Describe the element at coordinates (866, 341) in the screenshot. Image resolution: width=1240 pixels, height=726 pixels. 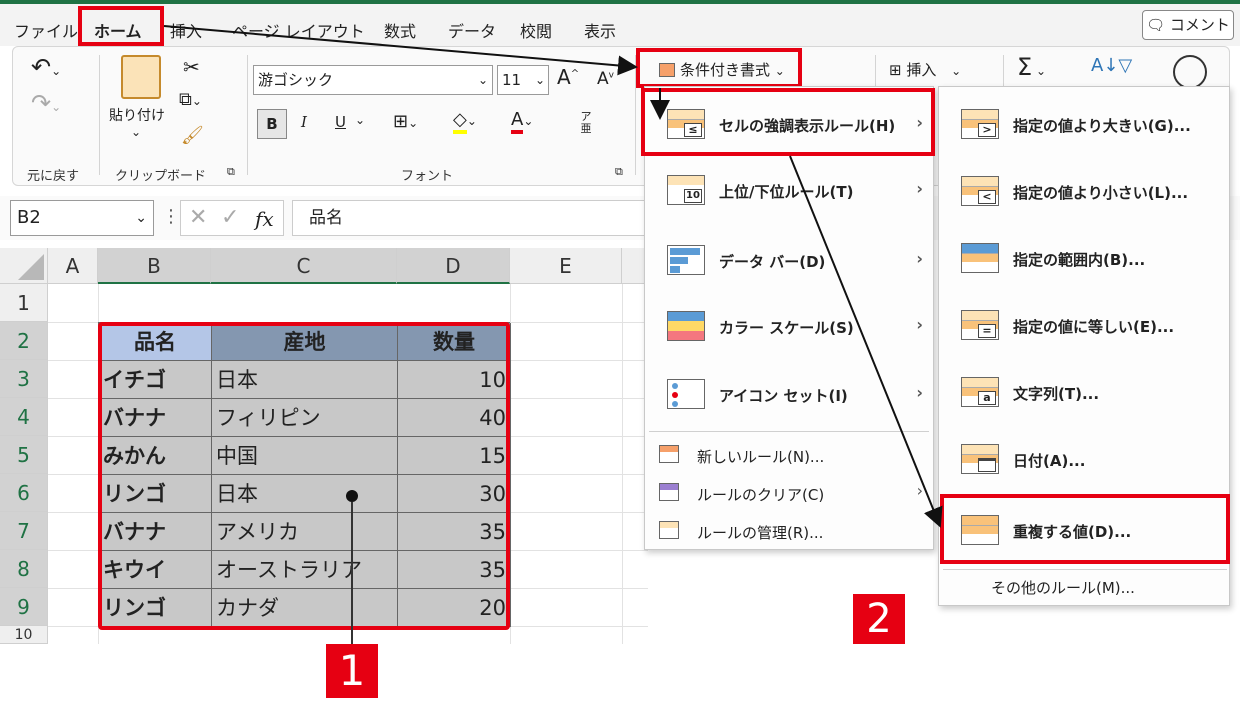
I see `arrow-rules-to-duplicate` at that location.